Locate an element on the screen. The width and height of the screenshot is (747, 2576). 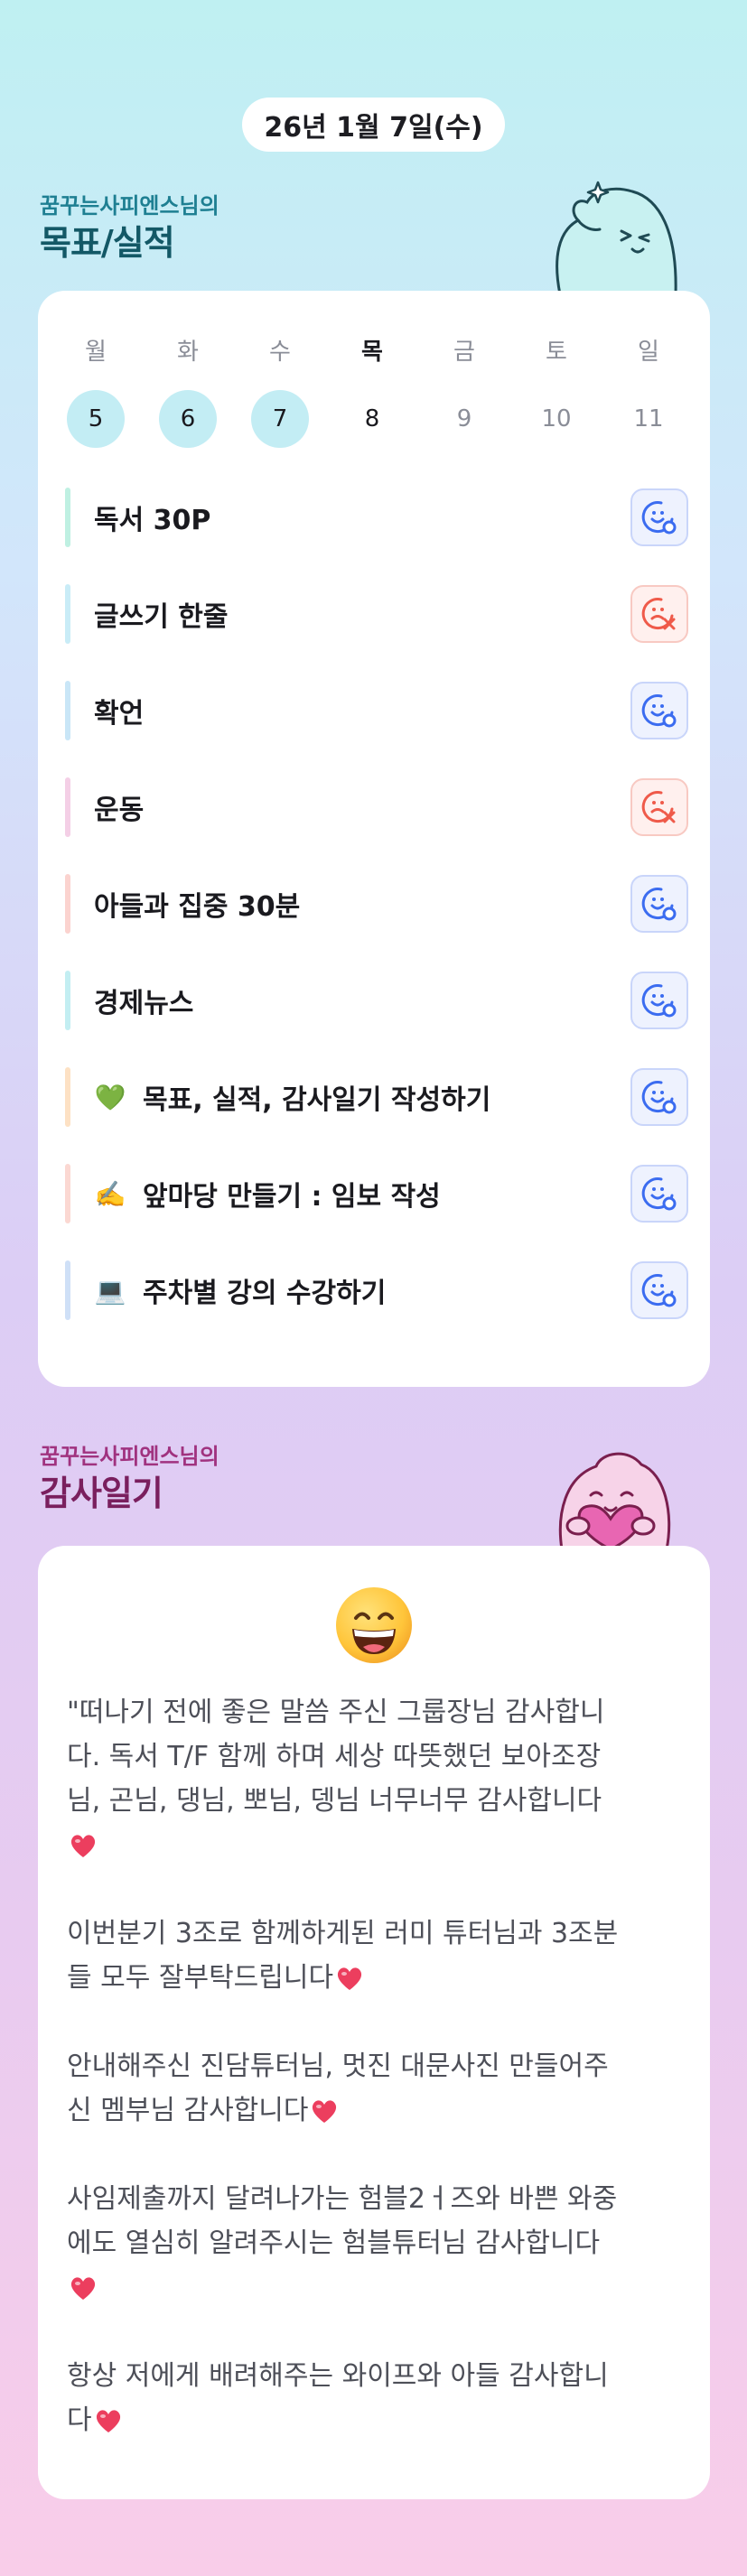
goal-label: 주차별 강의 수강하기 is located at coordinates (265, 1293).